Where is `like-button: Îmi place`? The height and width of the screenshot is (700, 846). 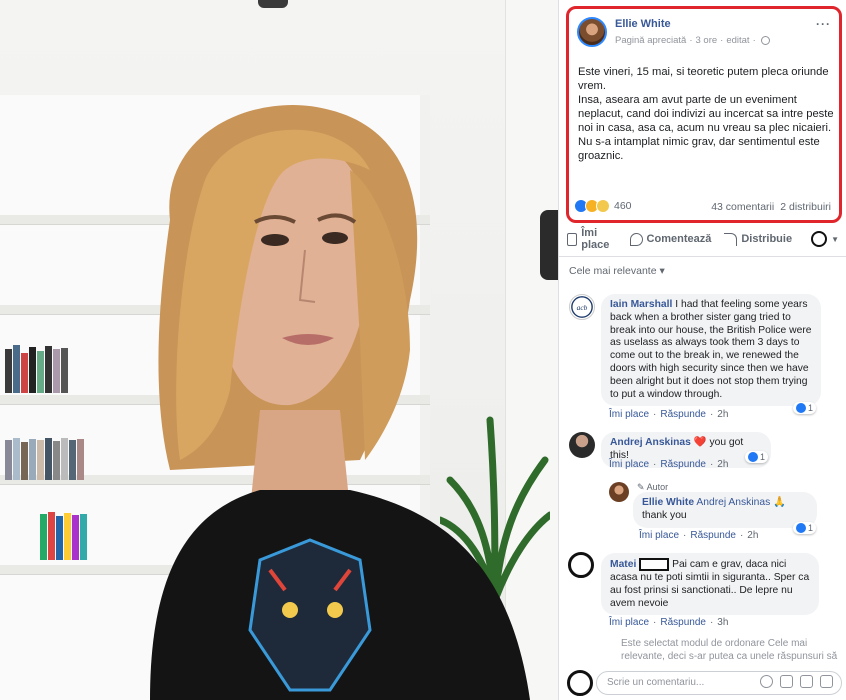 like-button: Îmi place is located at coordinates (592, 239).